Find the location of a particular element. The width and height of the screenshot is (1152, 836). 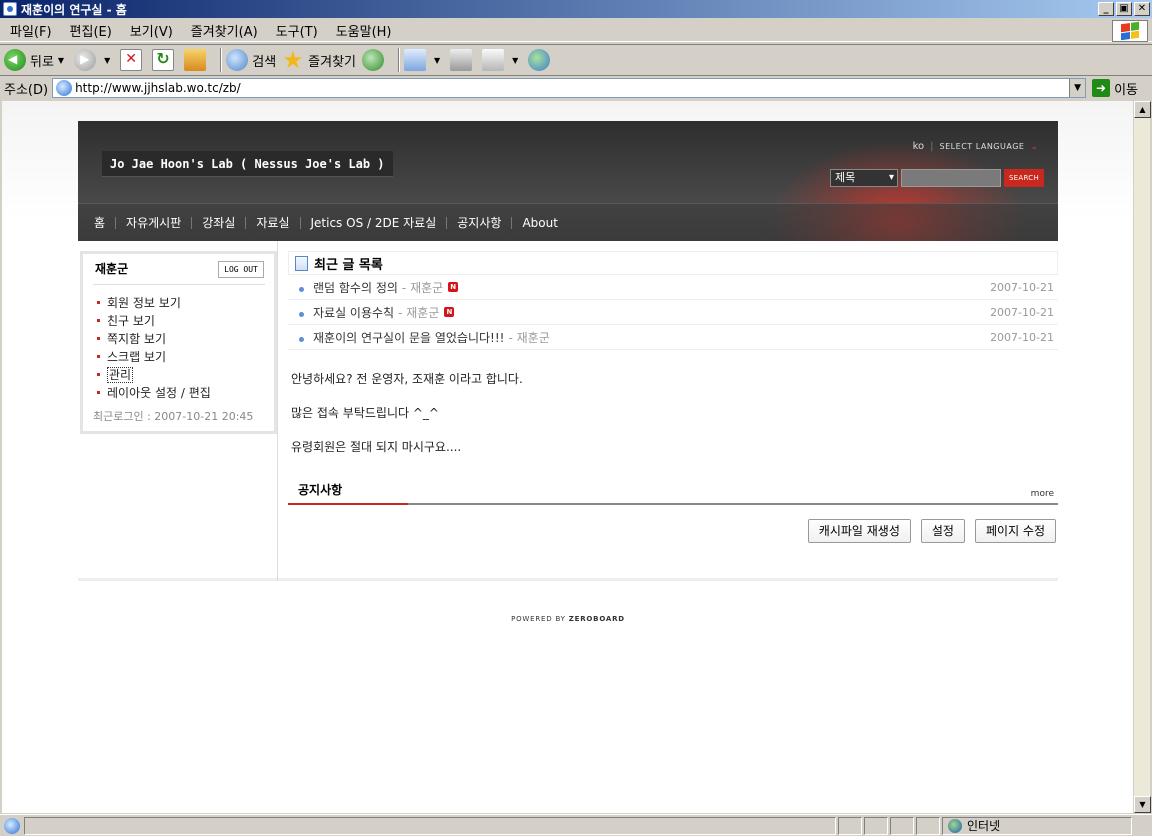

divider is located at coordinates (179, 284).